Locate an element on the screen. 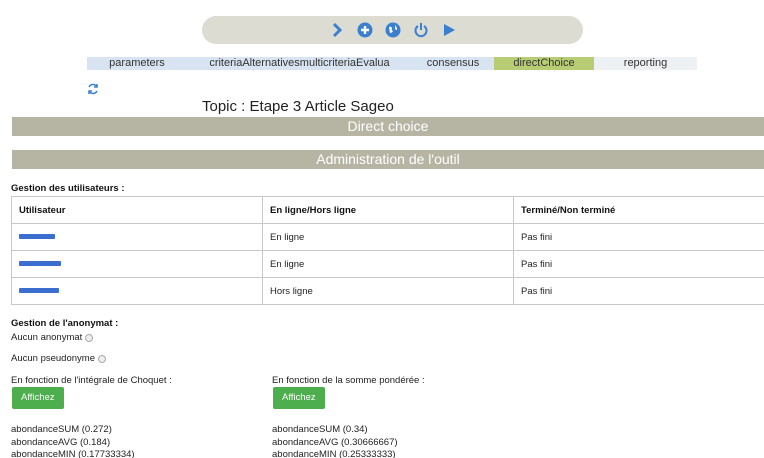  tab-criteria-alternatives: criteriaAlternativesmulticriteriaEvalua is located at coordinates (299, 63).